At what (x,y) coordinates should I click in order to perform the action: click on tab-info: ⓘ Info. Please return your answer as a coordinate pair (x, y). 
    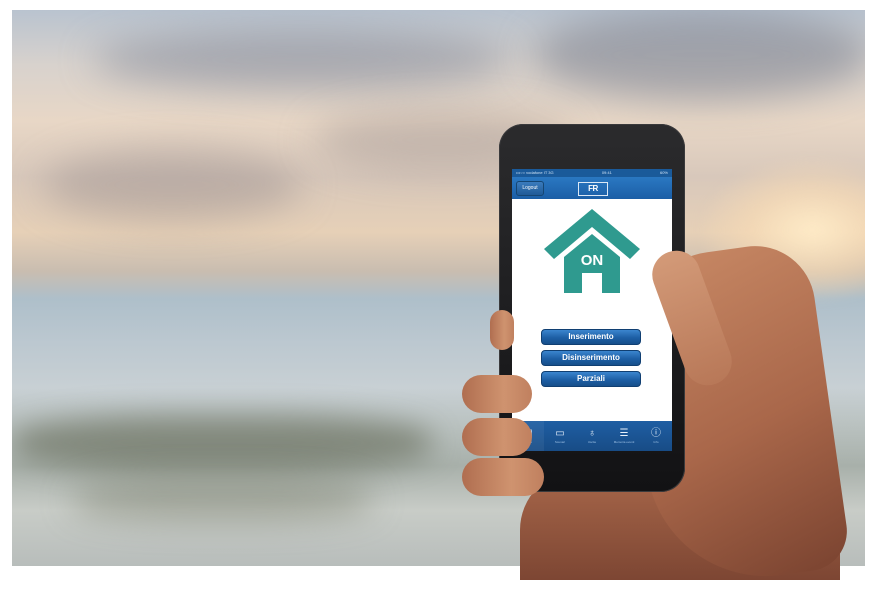
    Looking at the image, I should click on (656, 436).